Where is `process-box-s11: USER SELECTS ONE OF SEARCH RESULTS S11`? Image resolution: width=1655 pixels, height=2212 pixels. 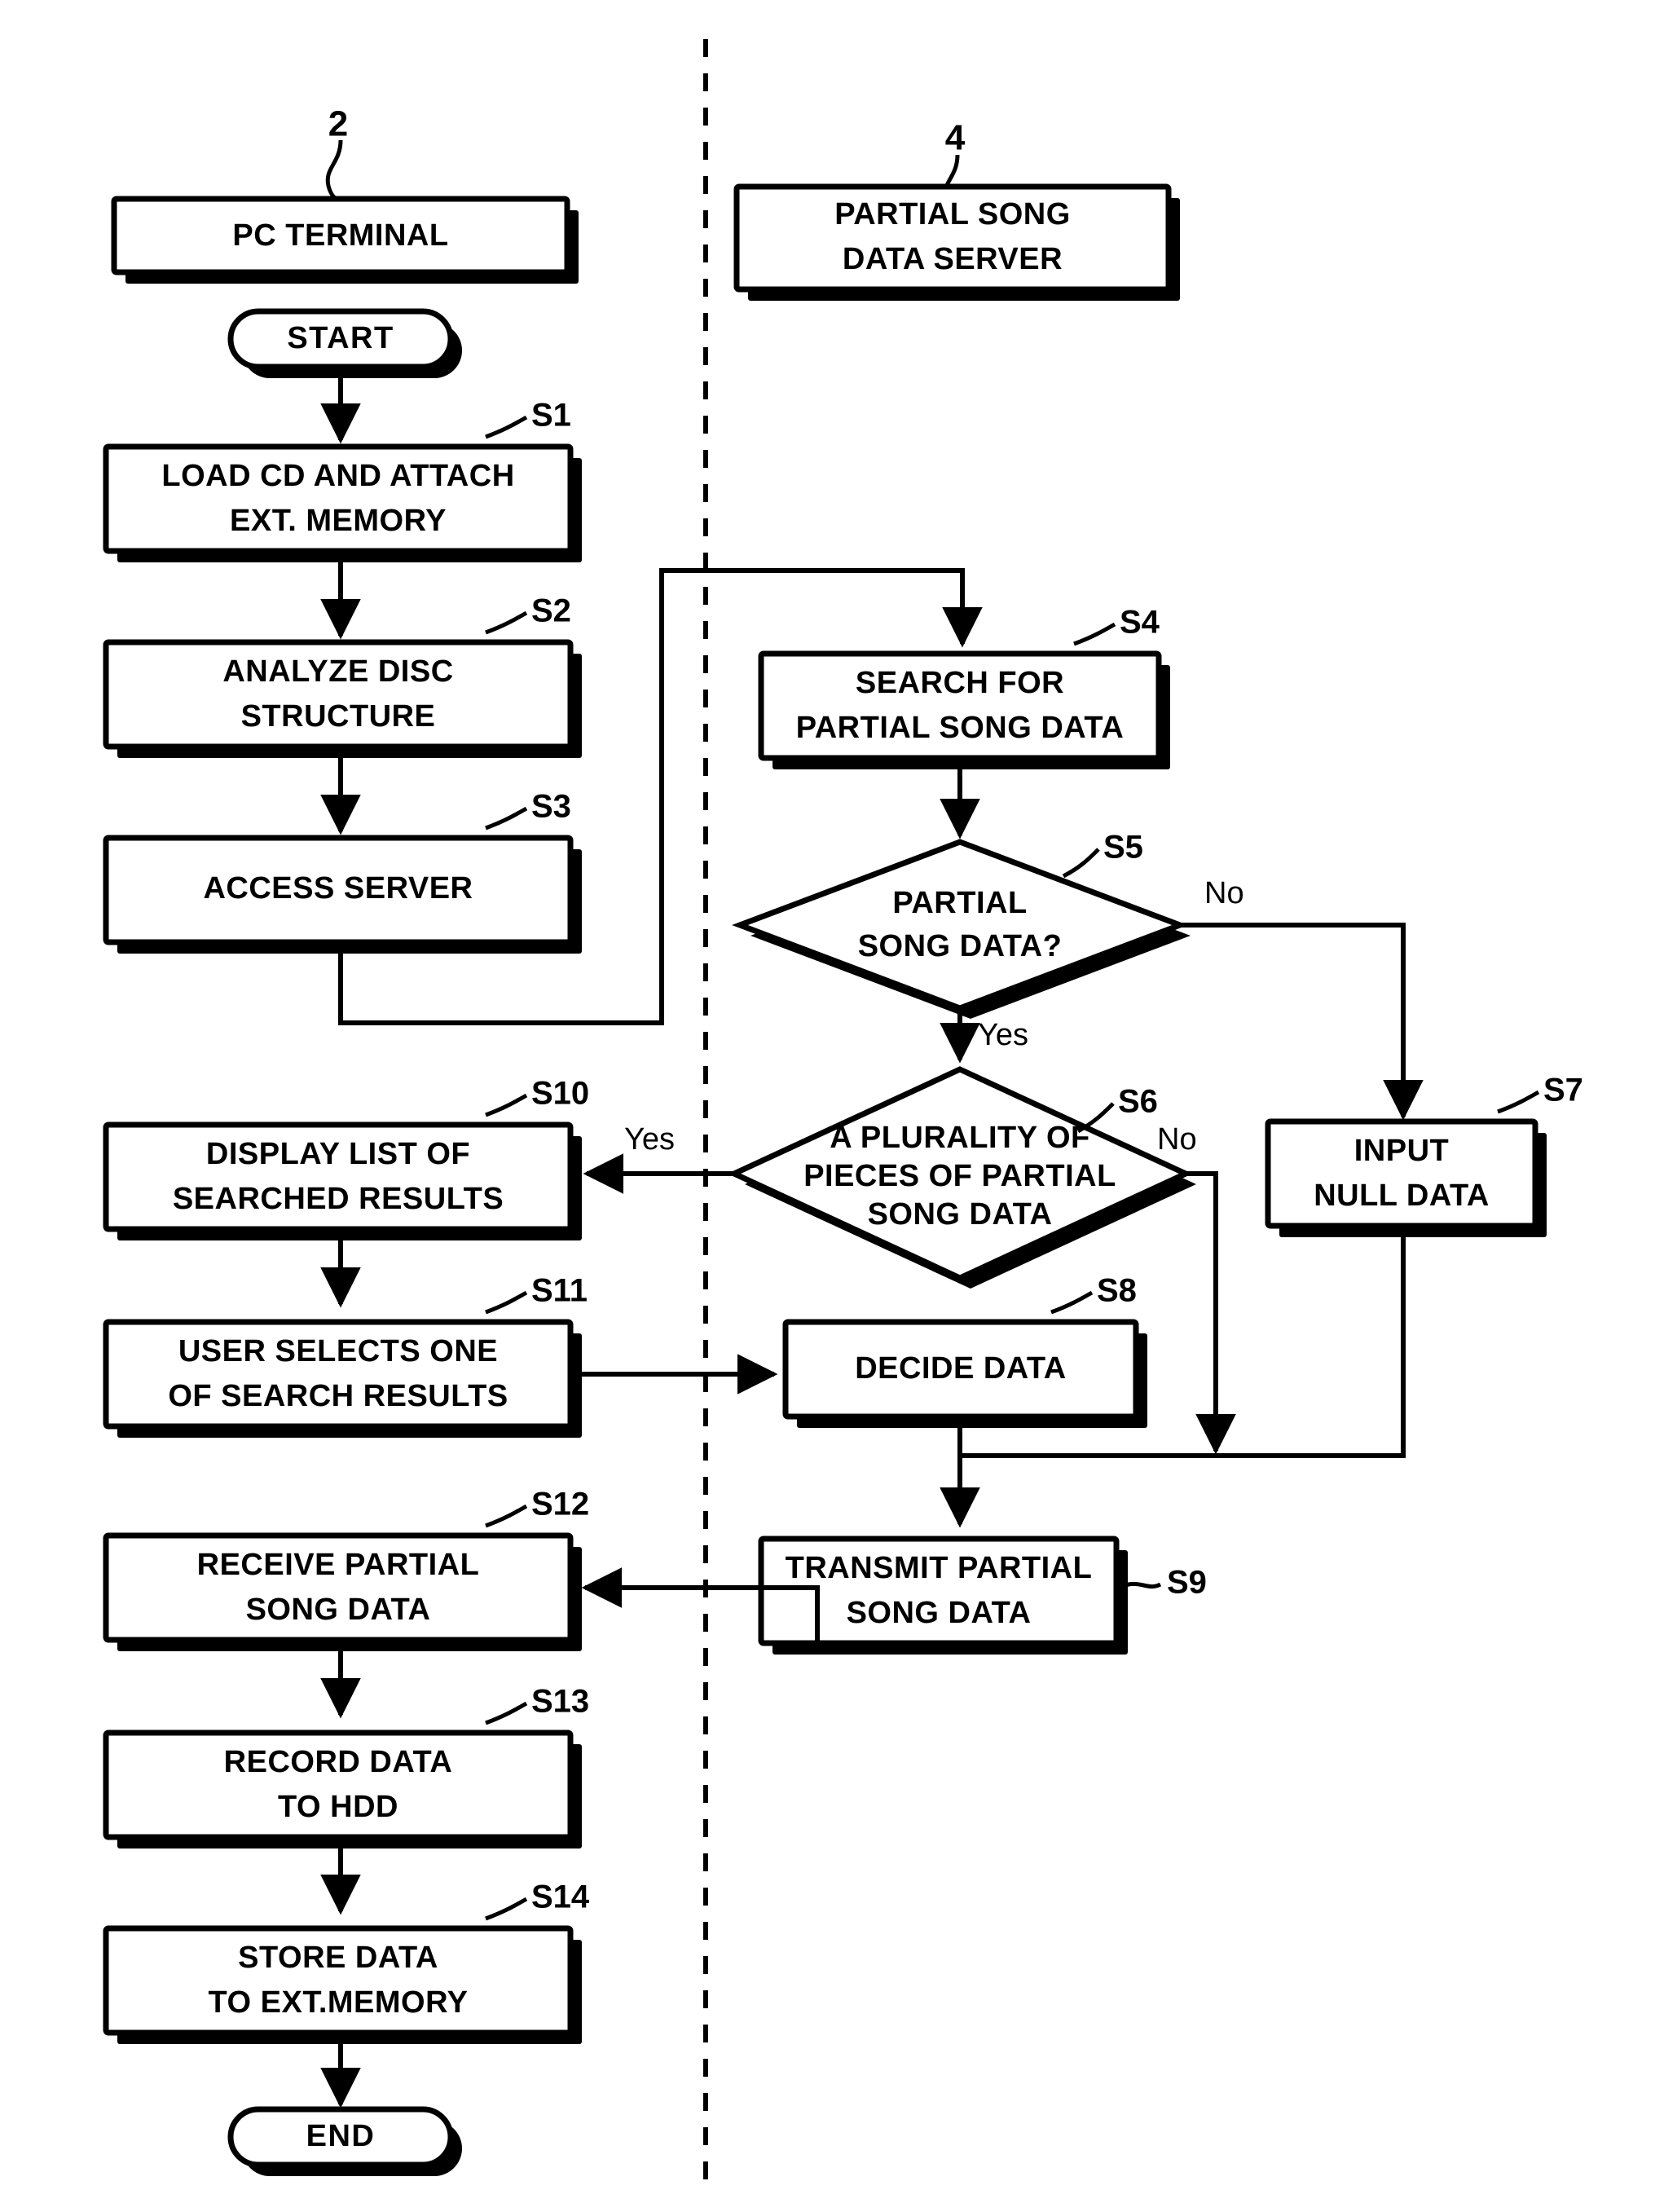 process-box-s11: USER SELECTS ONE OF SEARCH RESULTS S11 is located at coordinates (345, 1355).